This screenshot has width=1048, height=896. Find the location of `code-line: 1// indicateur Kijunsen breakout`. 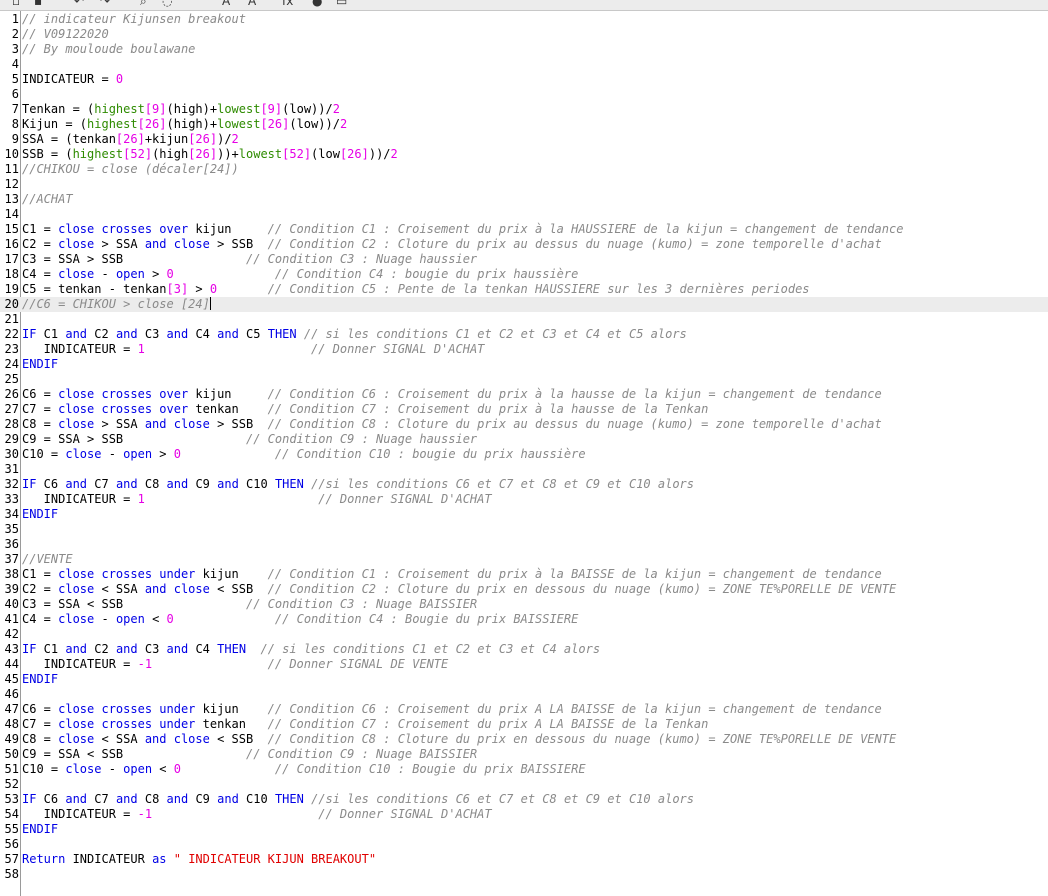

code-line: 1// indicateur Kijunsen breakout is located at coordinates (524, 19).